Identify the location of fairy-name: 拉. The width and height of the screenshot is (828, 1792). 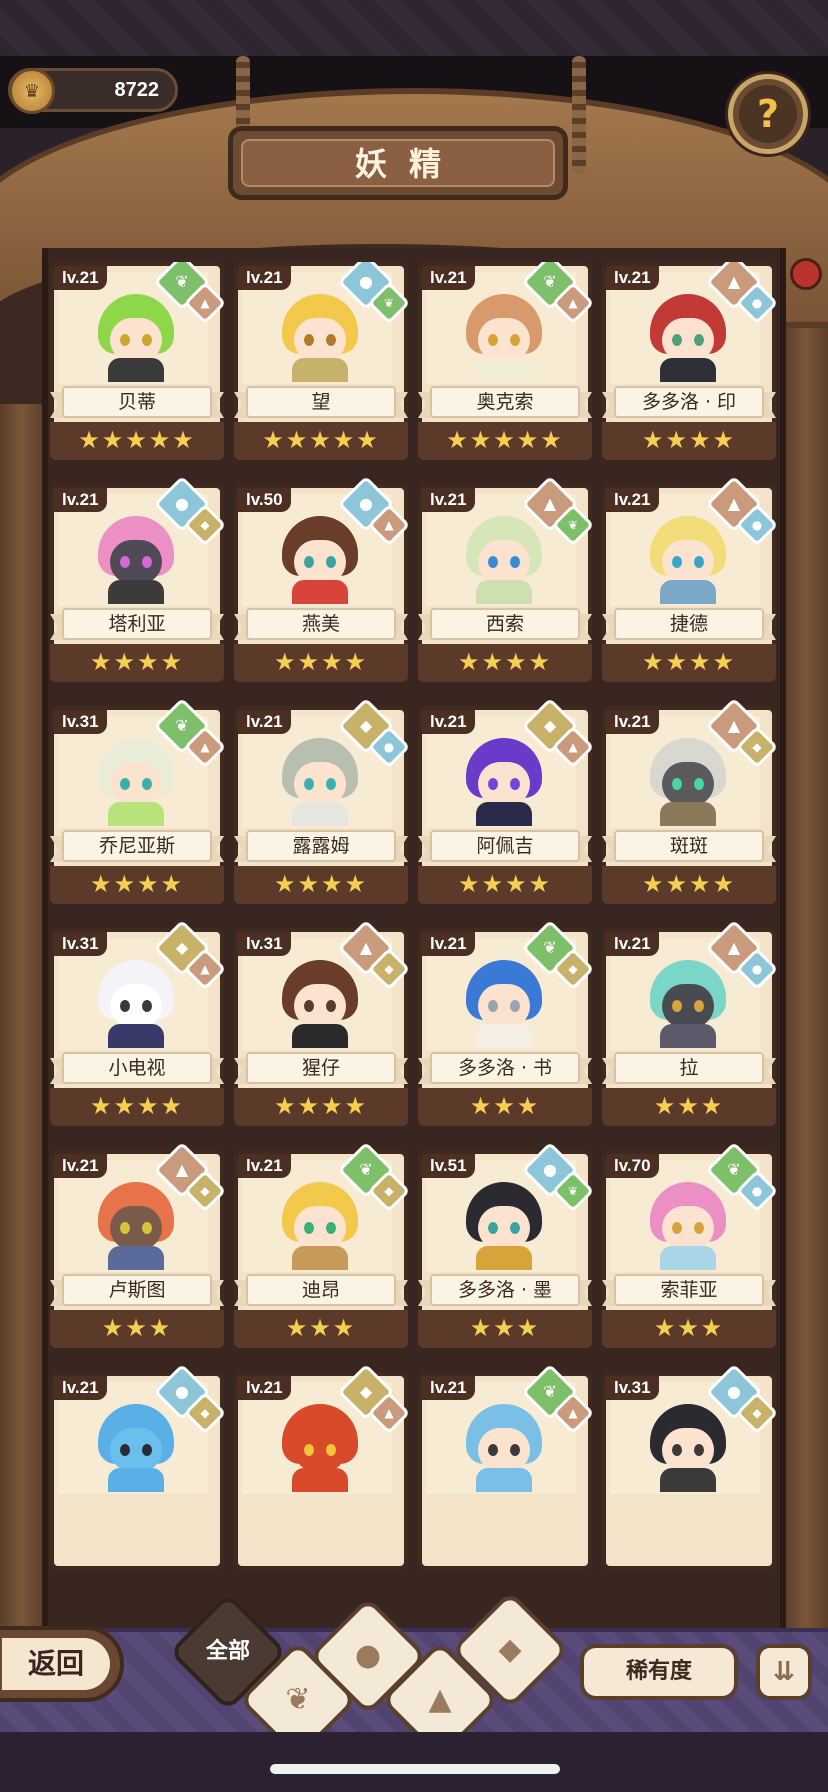
(689, 1068).